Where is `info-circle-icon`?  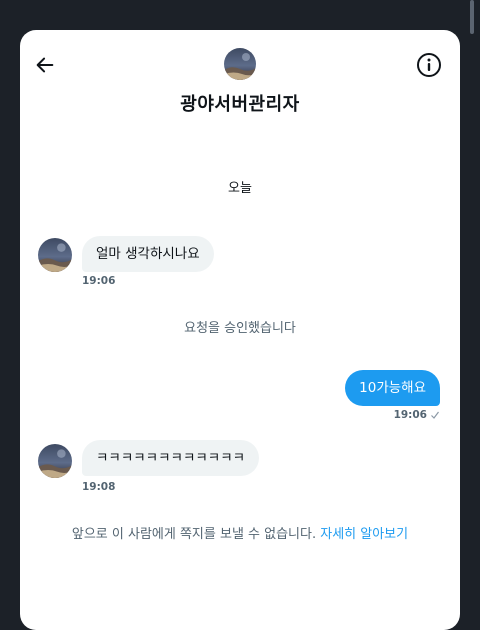
info-circle-icon is located at coordinates (429, 65).